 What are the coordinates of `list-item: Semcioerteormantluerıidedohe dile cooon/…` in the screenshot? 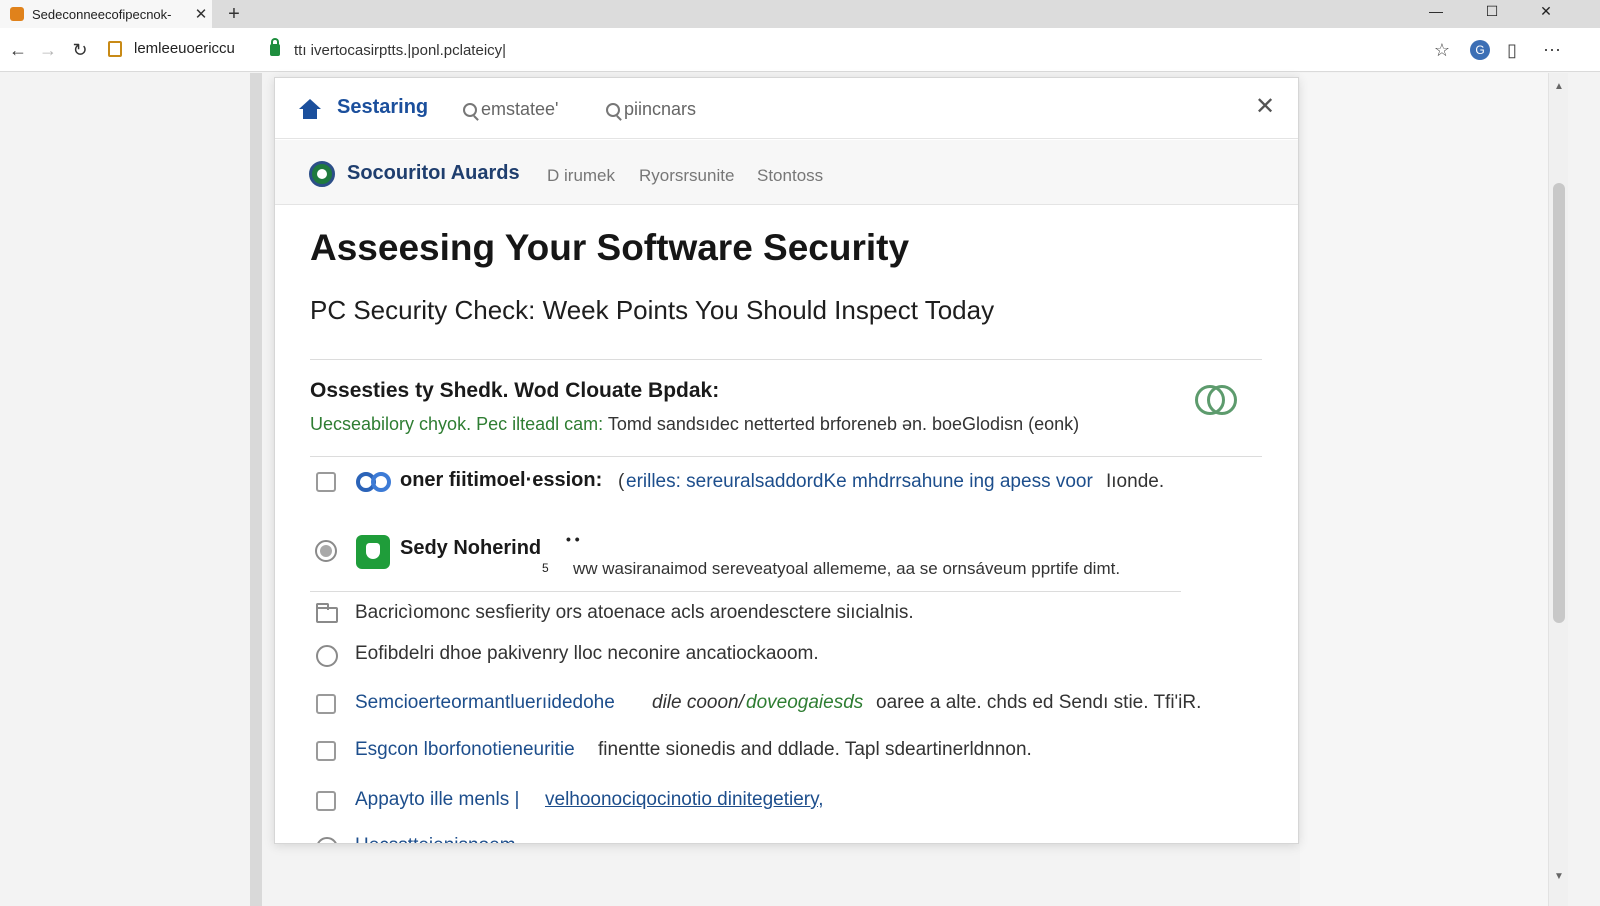 It's located at (780, 705).